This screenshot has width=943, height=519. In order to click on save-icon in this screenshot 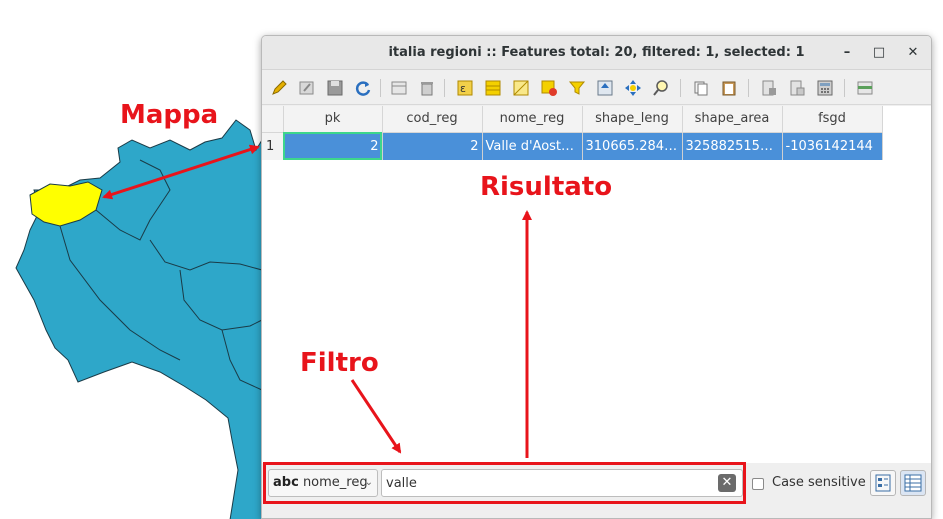, I will do `click(335, 88)`.